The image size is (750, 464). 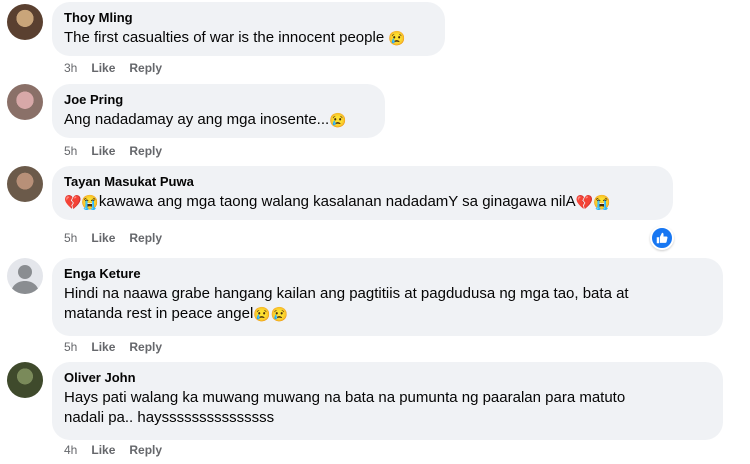 I want to click on comment-timestamp: 3h, so click(x=70, y=68).